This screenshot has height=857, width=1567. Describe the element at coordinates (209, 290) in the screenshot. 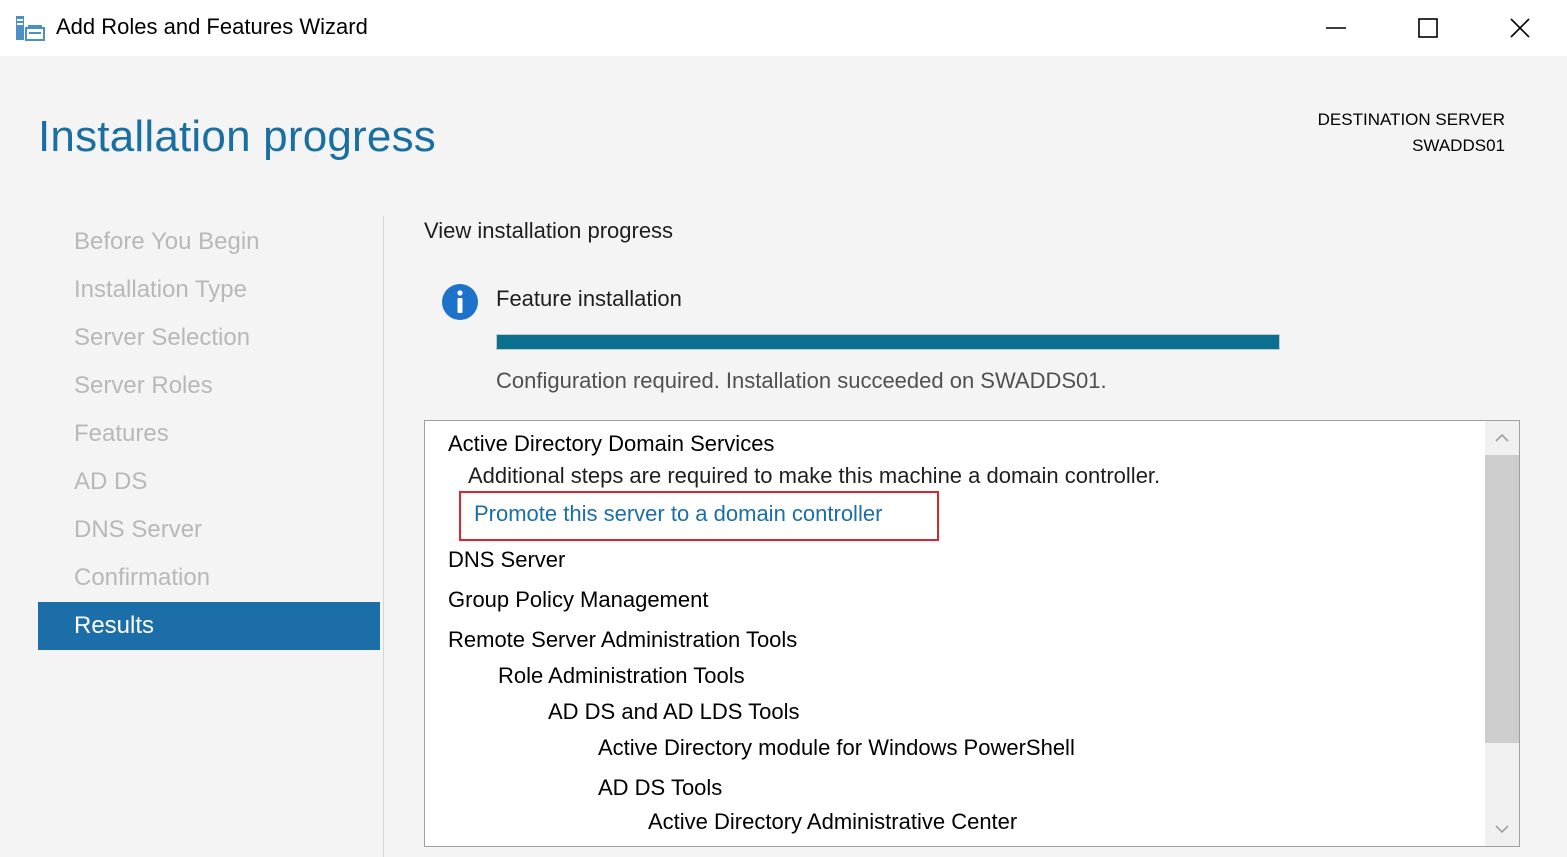

I see `nav-item-installation-type: Installation Type` at that location.